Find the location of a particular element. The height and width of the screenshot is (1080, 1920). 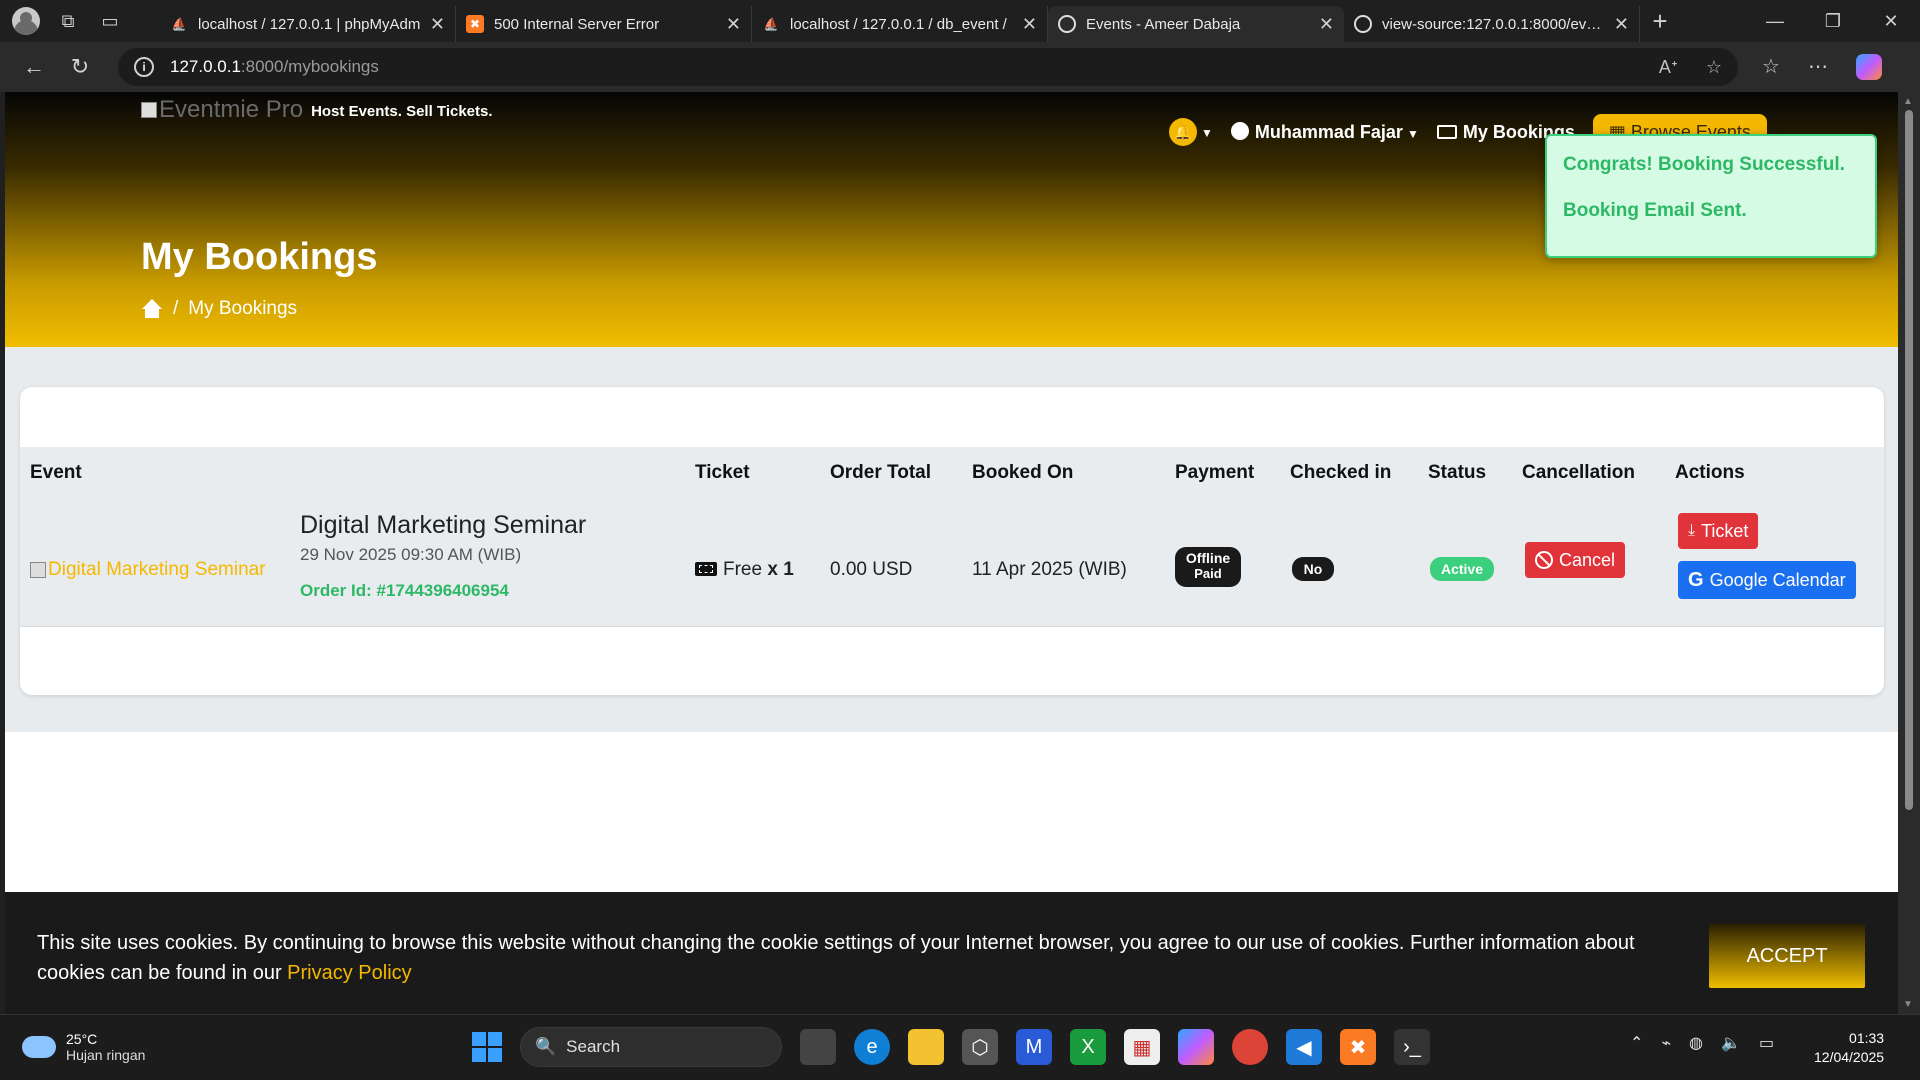

browser-tab: ⛵ localhost / 127.0.0.1 / db_event / ✕ is located at coordinates (900, 24).